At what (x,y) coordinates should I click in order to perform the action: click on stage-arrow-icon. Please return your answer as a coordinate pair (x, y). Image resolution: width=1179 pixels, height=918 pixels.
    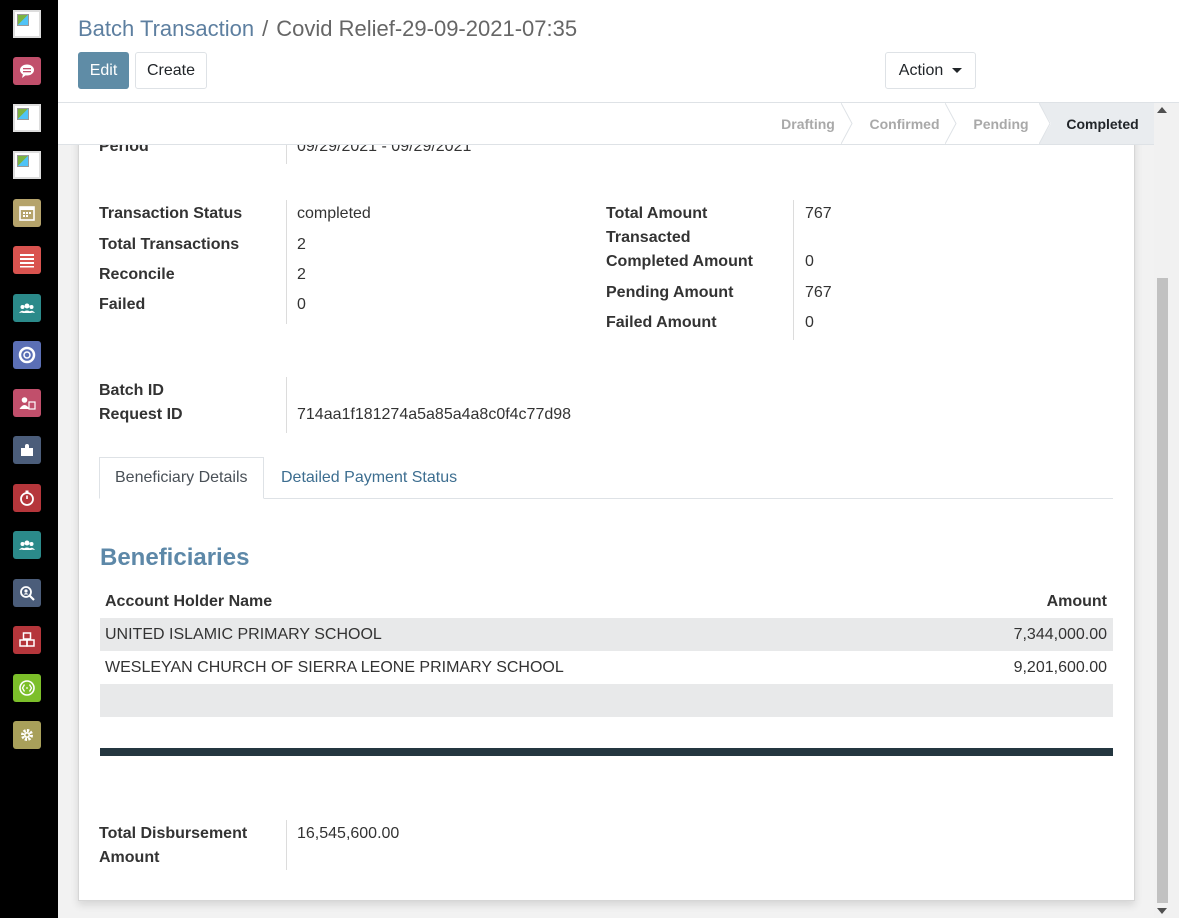
    Looking at the image, I should click on (1045, 123).